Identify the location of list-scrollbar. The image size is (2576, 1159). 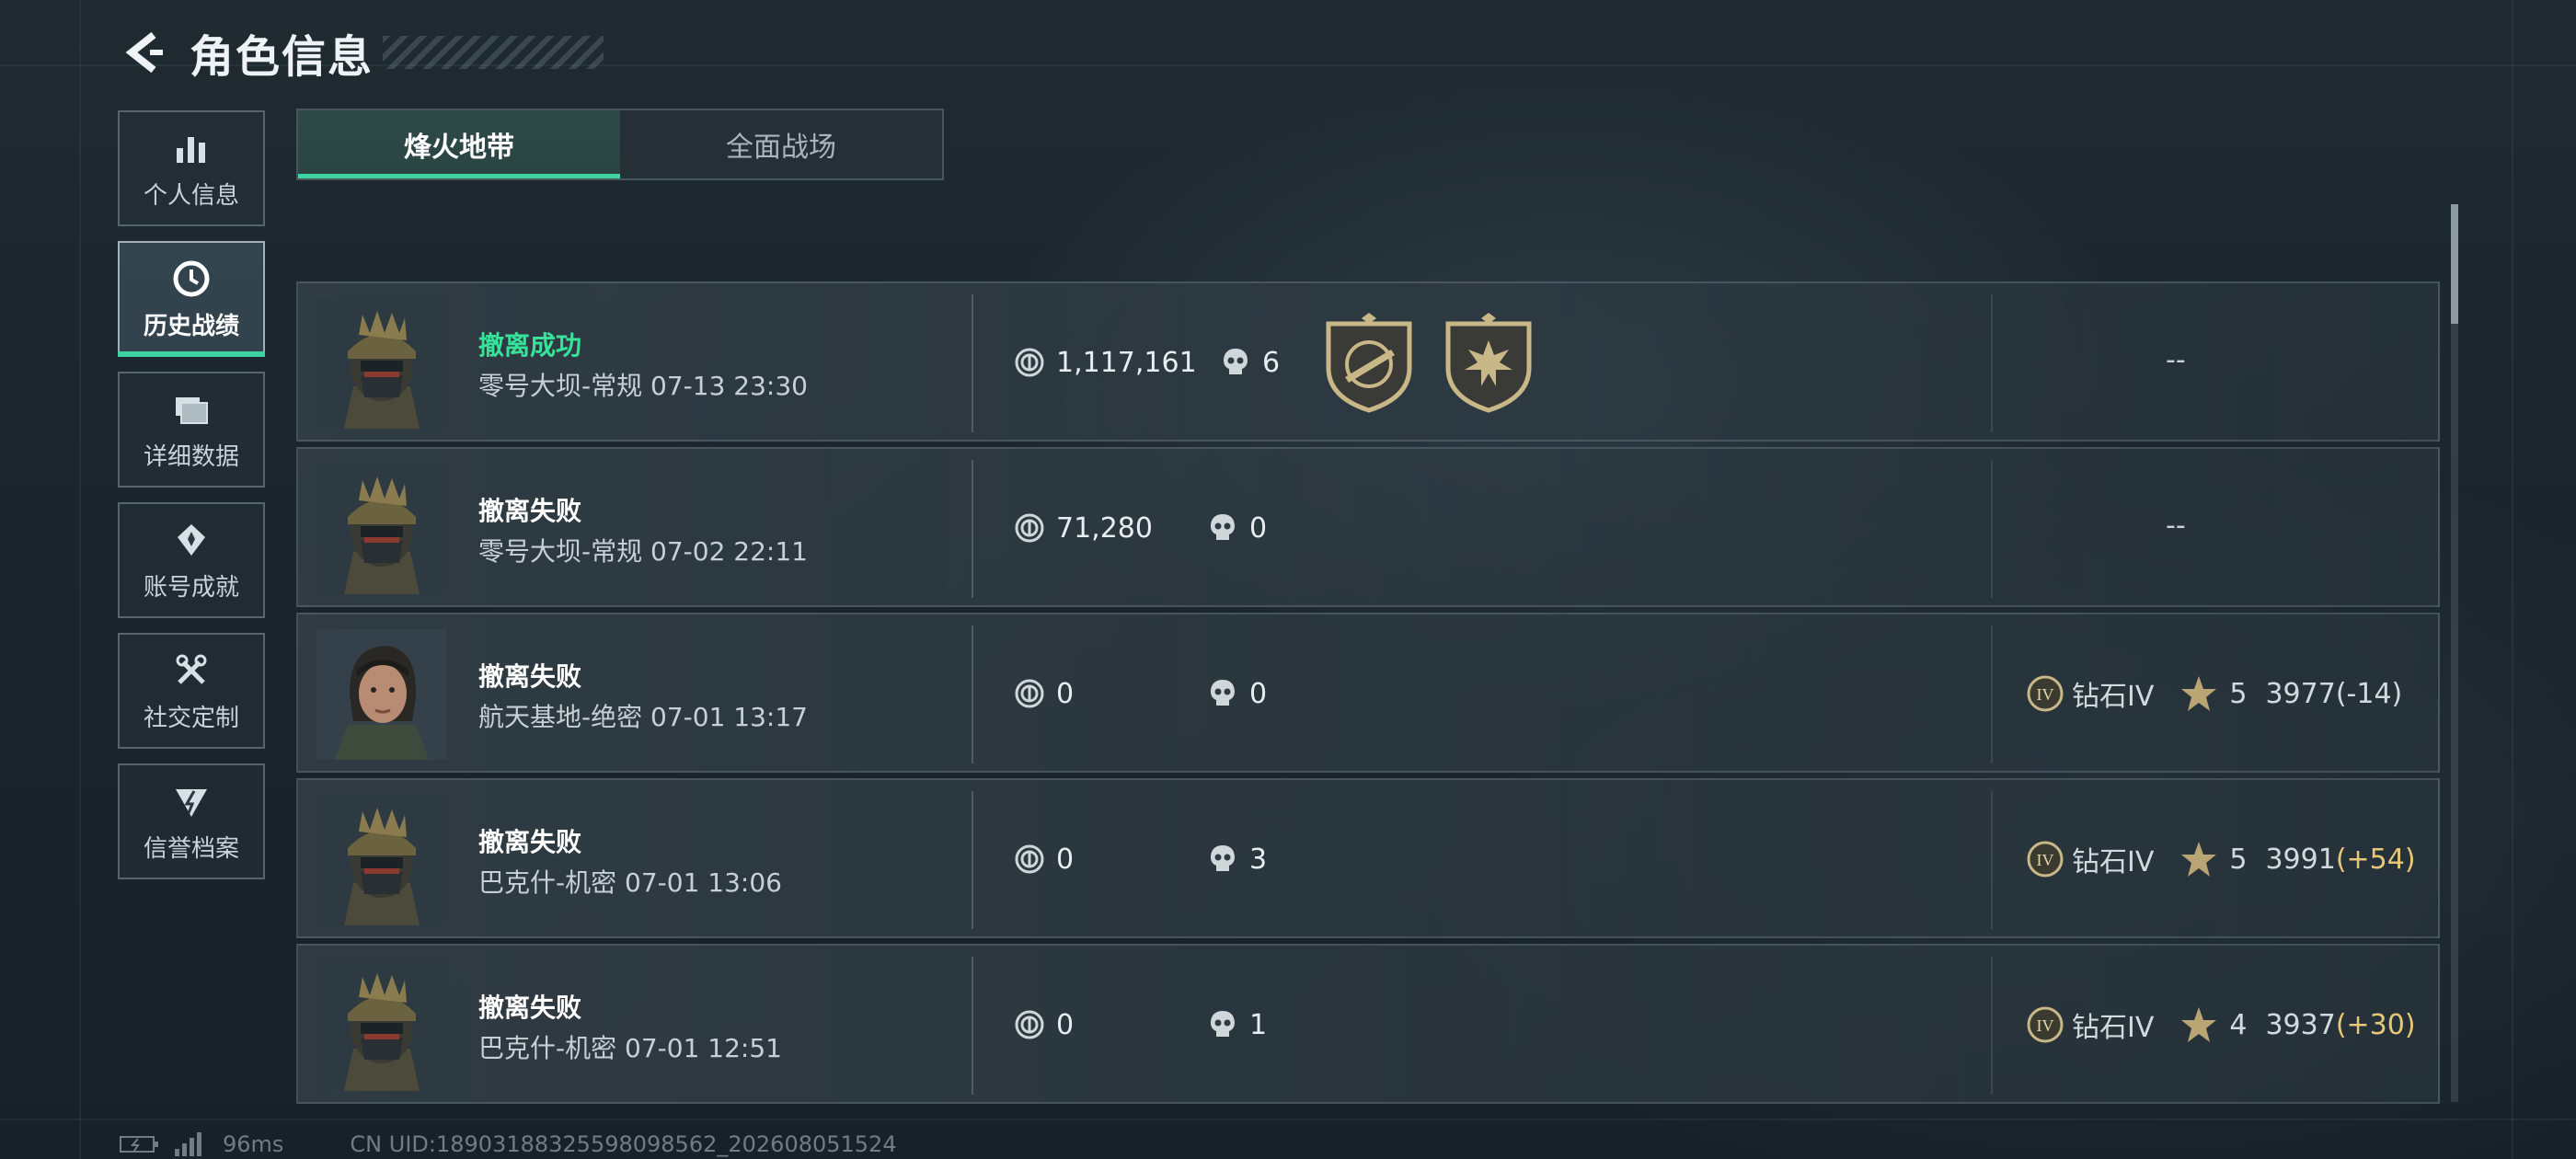
(2454, 653).